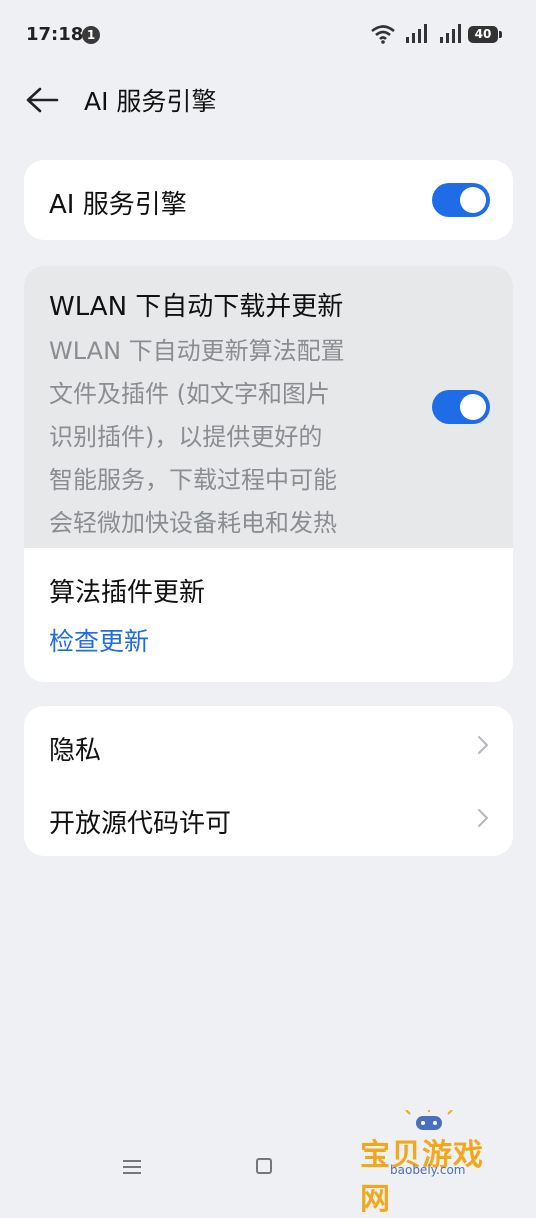 This screenshot has height=1218, width=536. Describe the element at coordinates (55, 34) in the screenshot. I see `status-time: 17:18` at that location.